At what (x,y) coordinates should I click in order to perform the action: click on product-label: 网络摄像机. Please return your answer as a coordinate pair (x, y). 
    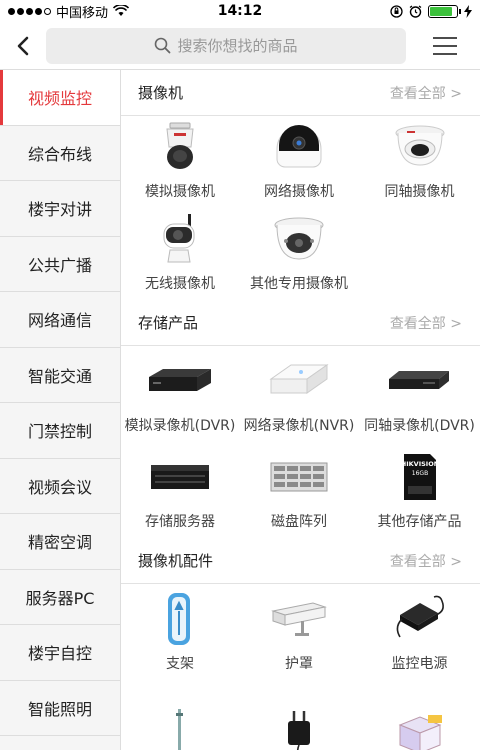
    Looking at the image, I should click on (299, 192).